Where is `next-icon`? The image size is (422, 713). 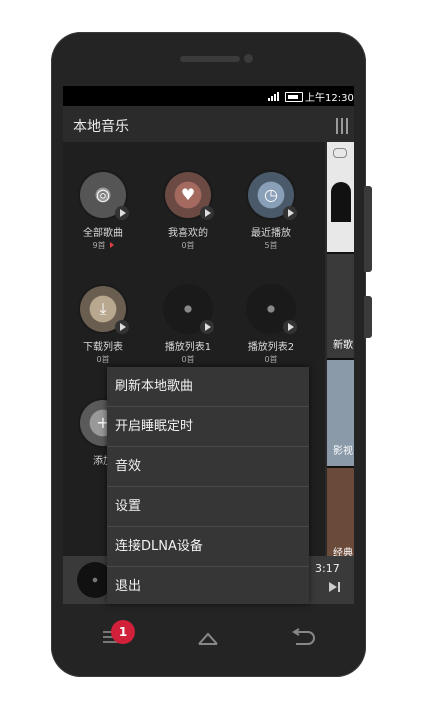
next-icon is located at coordinates (335, 587).